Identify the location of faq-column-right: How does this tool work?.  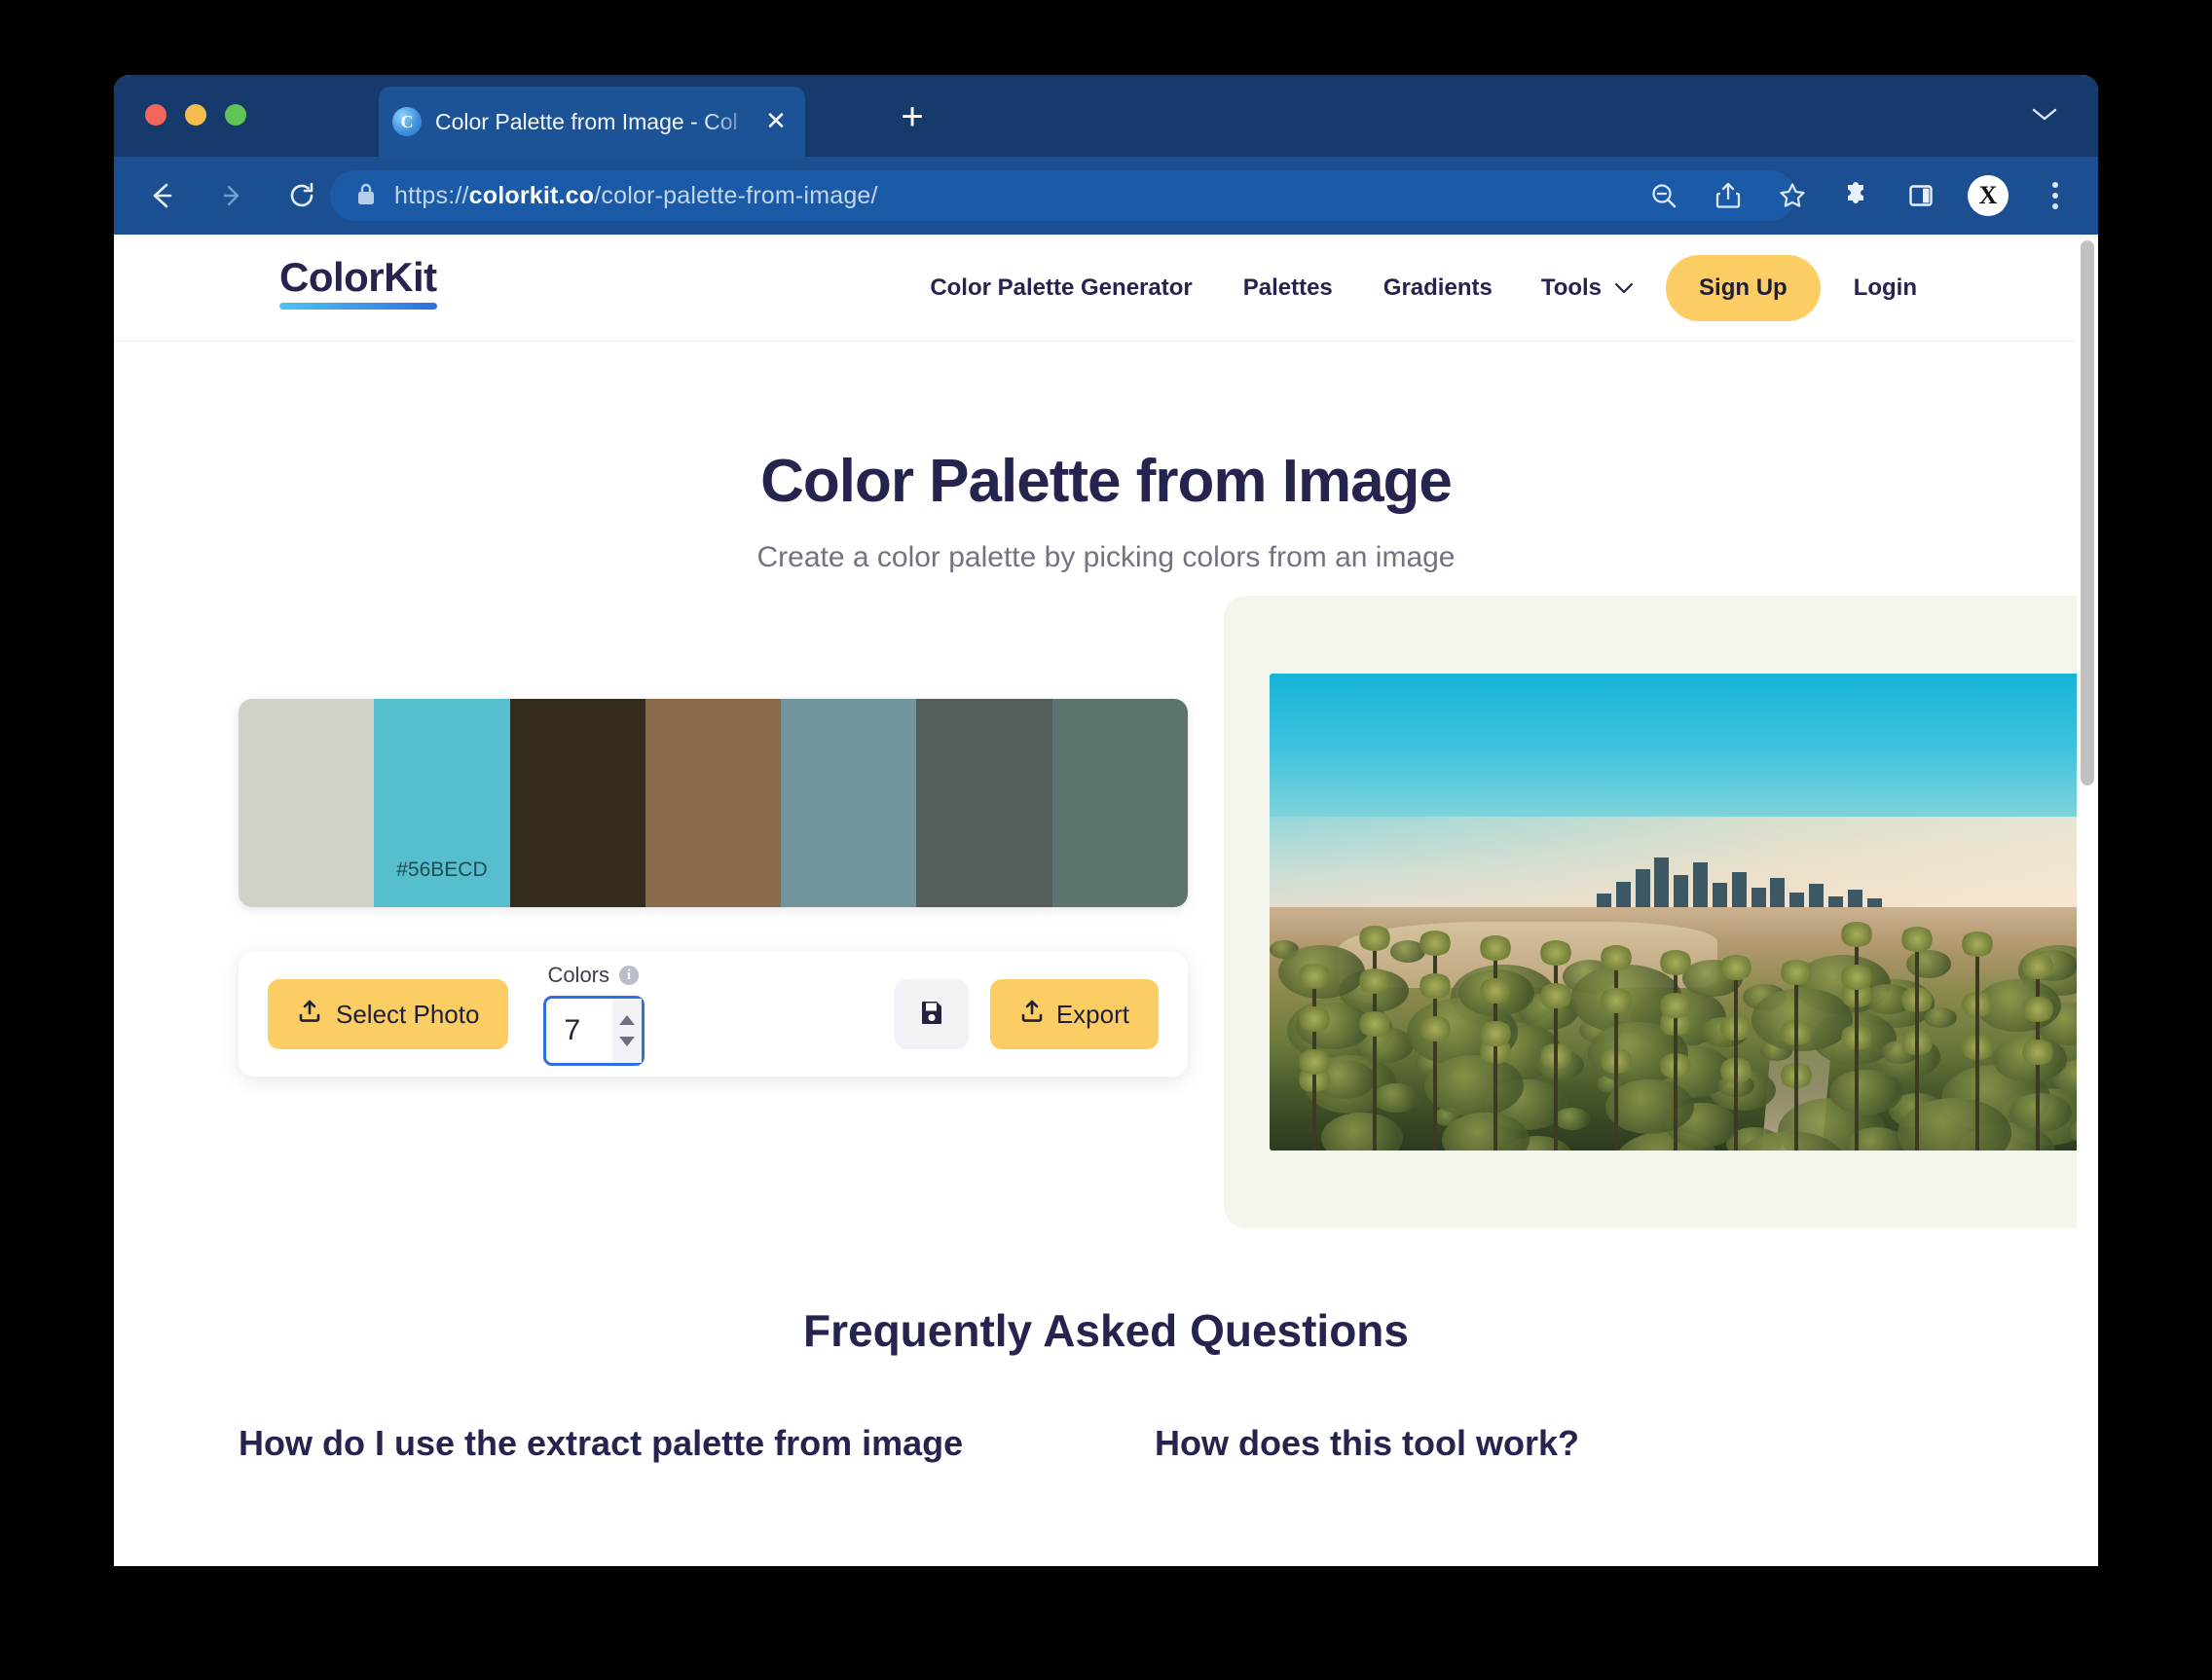
(1564, 1443).